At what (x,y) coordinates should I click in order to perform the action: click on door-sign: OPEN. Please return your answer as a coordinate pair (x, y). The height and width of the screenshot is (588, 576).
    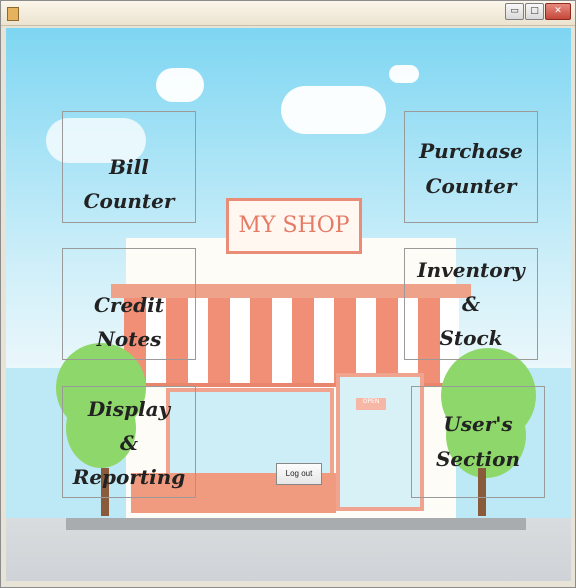
    Looking at the image, I should click on (371, 404).